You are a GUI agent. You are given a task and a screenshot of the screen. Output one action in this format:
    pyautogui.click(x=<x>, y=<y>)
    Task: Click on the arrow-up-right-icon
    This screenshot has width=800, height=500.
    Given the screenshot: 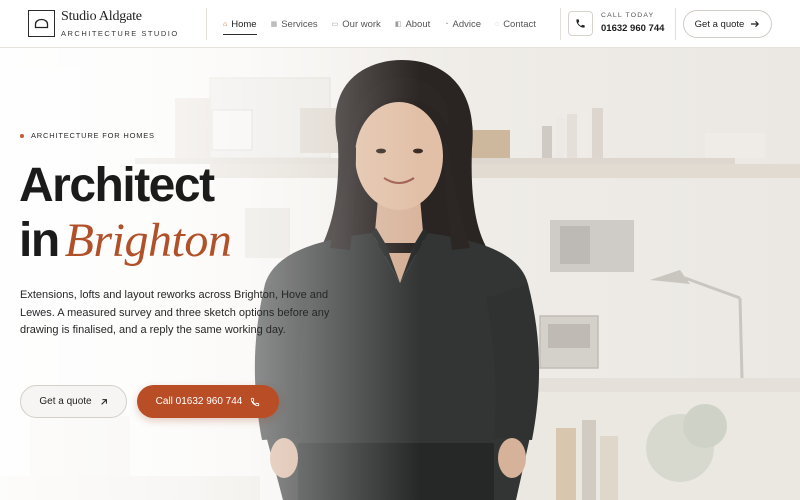 What is the action you would take?
    pyautogui.click(x=103, y=401)
    